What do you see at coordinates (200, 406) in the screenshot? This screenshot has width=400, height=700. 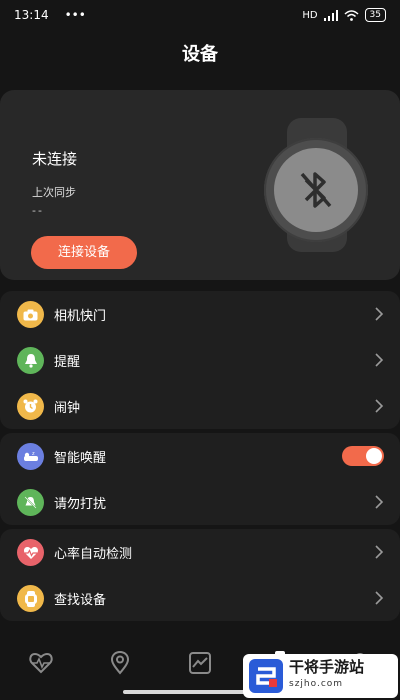 I see `alarm-row: 闹钟` at bounding box center [200, 406].